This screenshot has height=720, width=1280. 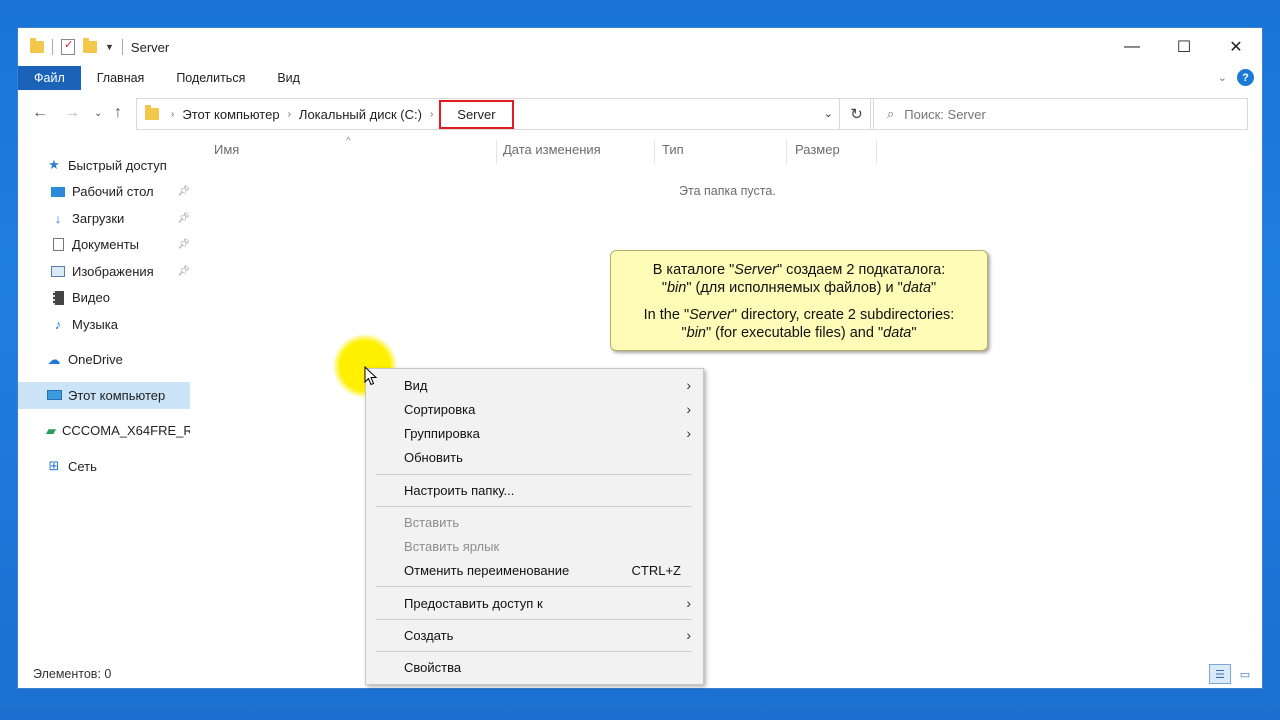 What do you see at coordinates (476, 114) in the screenshot?
I see `breadcrumb-server: Server` at bounding box center [476, 114].